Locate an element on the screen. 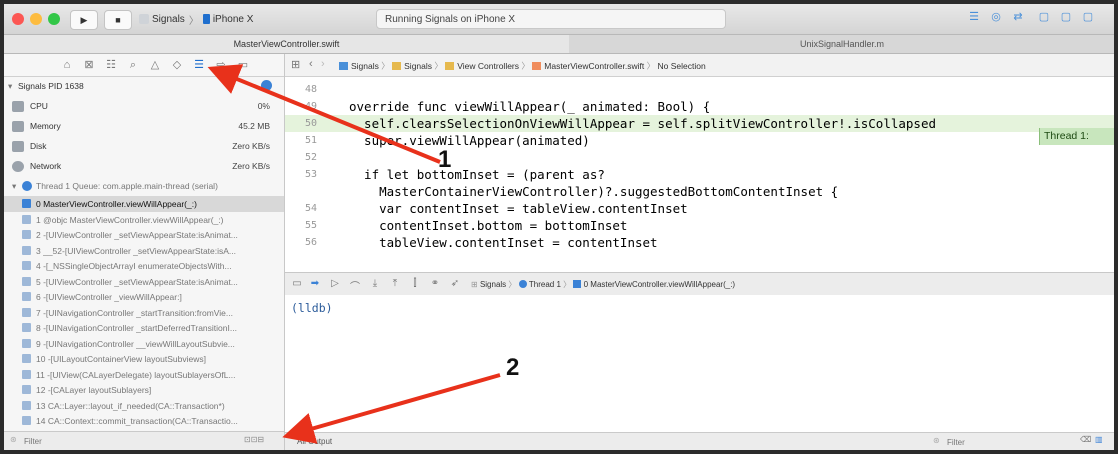 This screenshot has height=454, width=1118. crumb-folder: View Controllers is located at coordinates (488, 66).